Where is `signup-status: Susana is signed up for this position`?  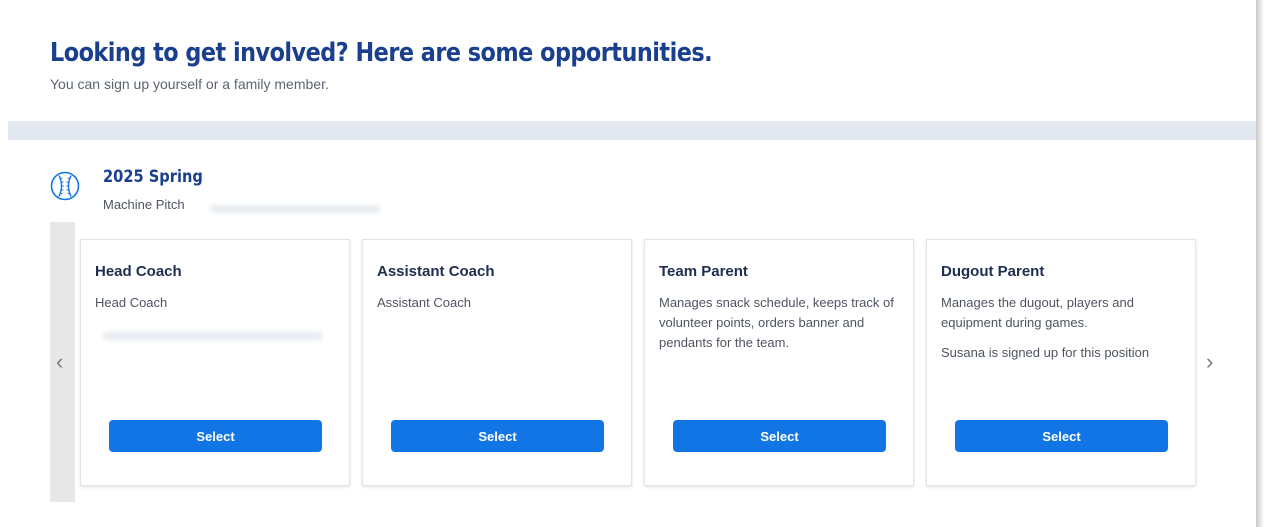 signup-status: Susana is signed up for this position is located at coordinates (1045, 352).